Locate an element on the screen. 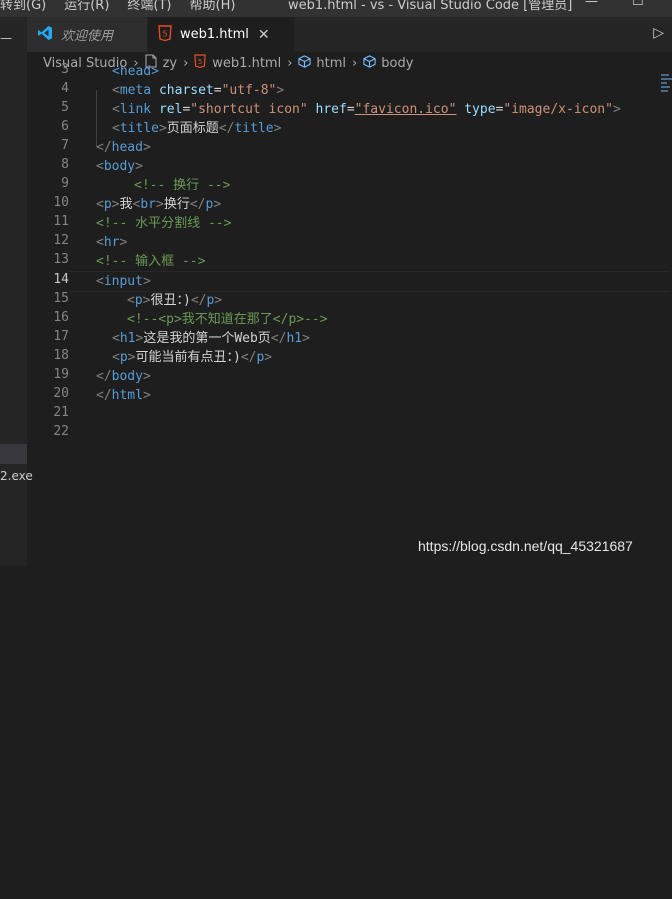 This screenshot has height=899, width=672. maximize-button: ☐ is located at coordinates (638, 4).